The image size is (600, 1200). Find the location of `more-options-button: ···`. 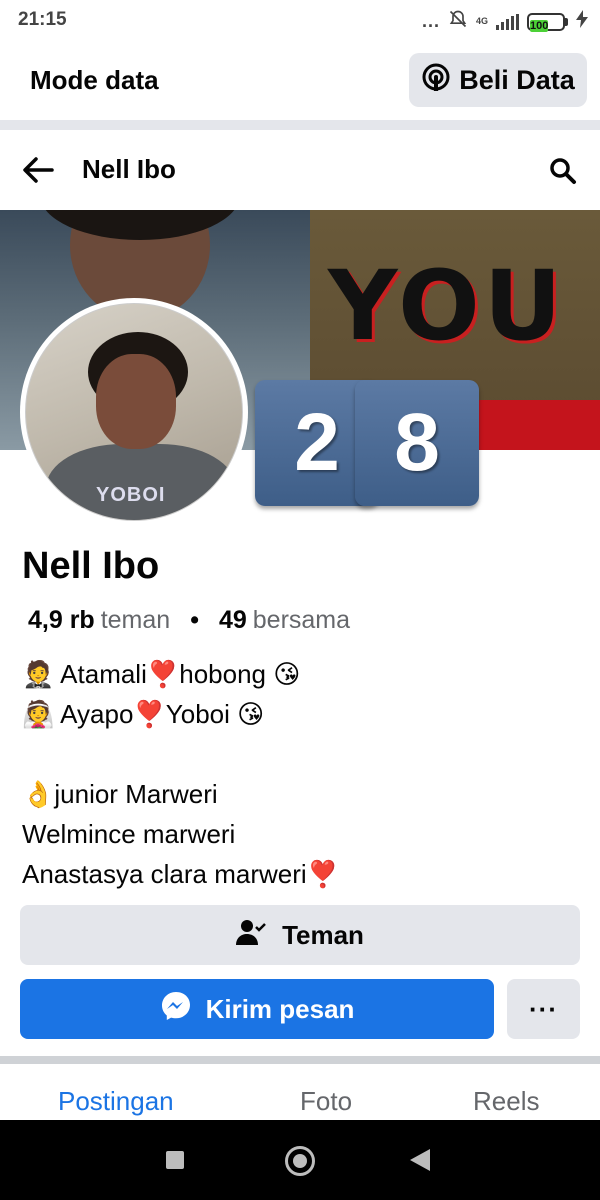

more-options-button: ··· is located at coordinates (543, 1009).